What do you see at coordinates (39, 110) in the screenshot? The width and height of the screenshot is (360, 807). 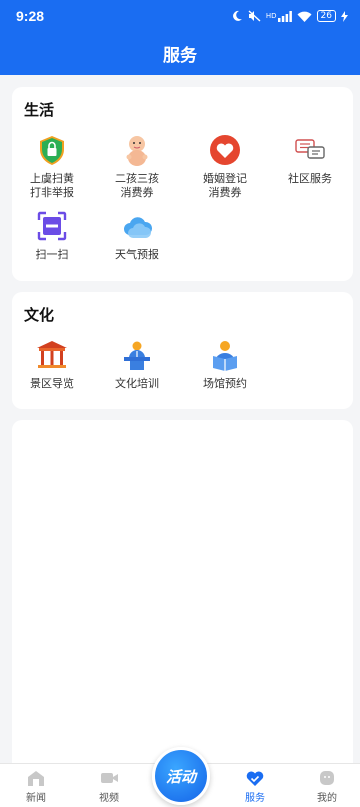 I see `section-title-life: 生活` at bounding box center [39, 110].